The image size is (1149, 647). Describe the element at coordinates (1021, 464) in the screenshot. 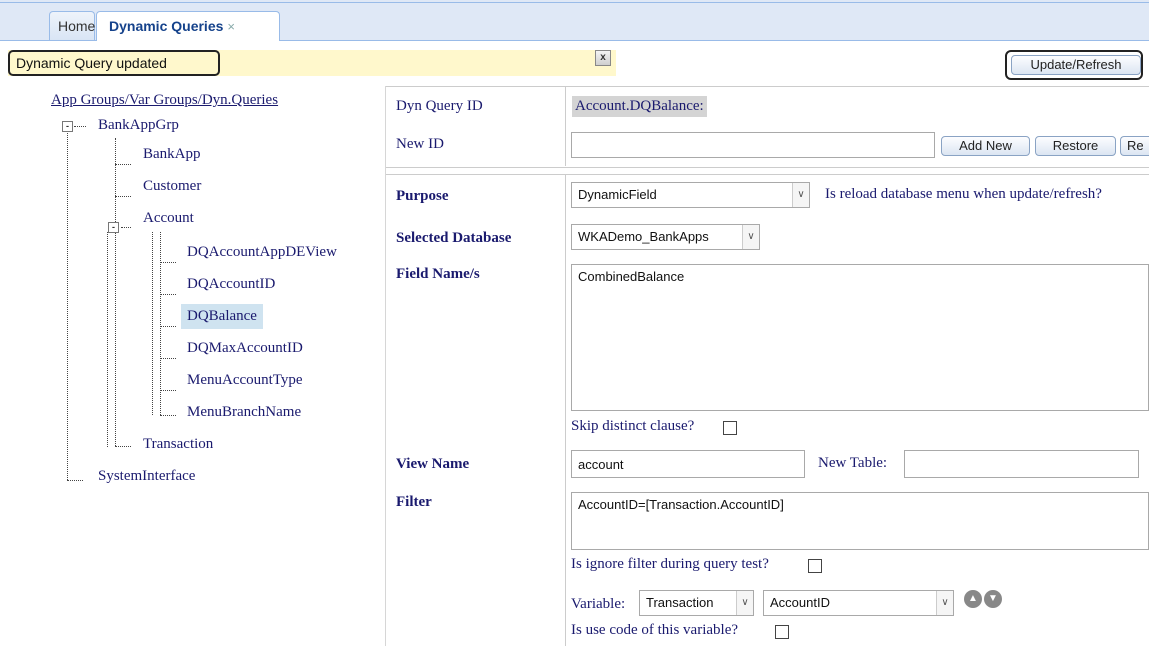

I see `new-table-input` at that location.